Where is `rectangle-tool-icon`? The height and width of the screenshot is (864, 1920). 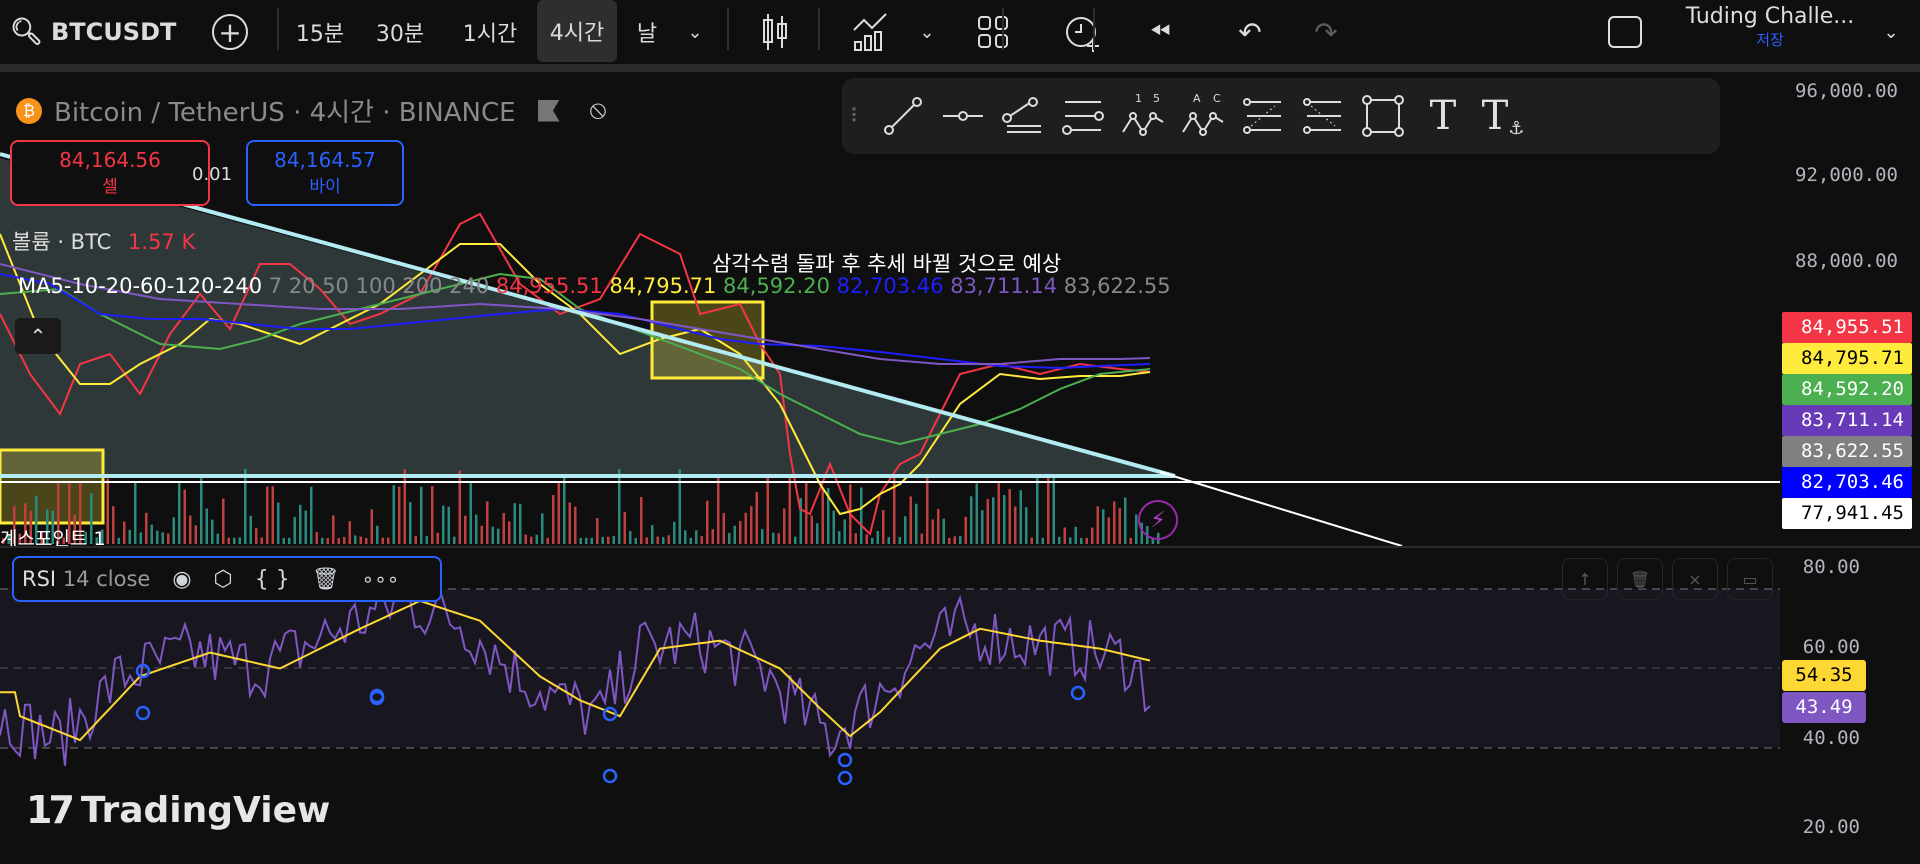 rectangle-tool-icon is located at coordinates (1383, 116).